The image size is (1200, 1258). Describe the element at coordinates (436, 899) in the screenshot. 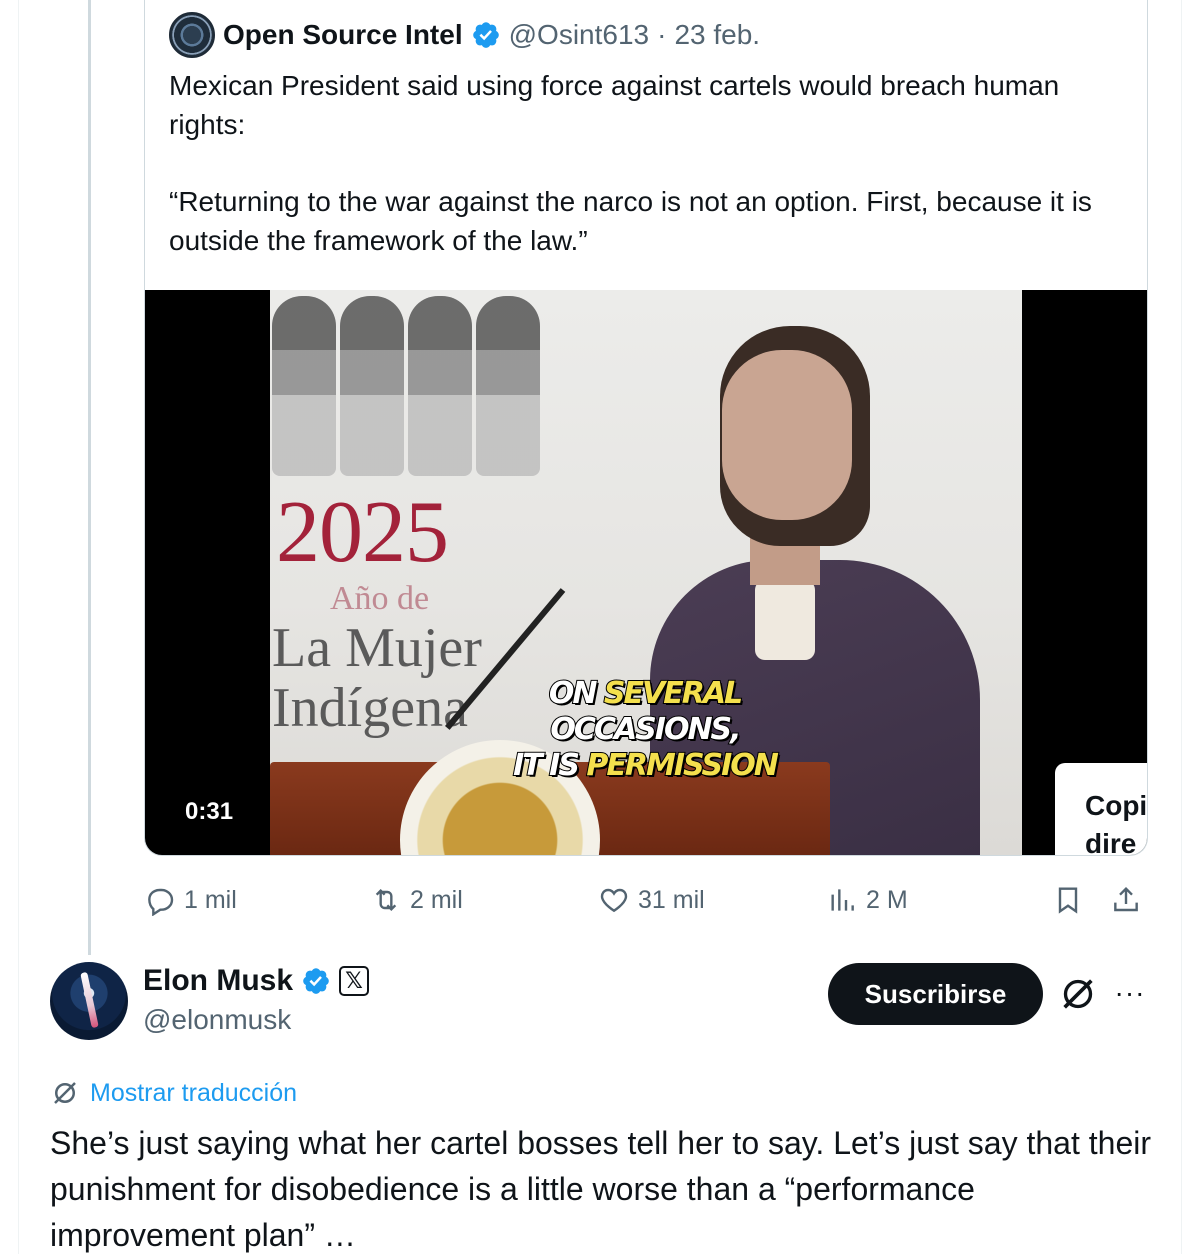

I see `repost-count: 2 mil` at that location.